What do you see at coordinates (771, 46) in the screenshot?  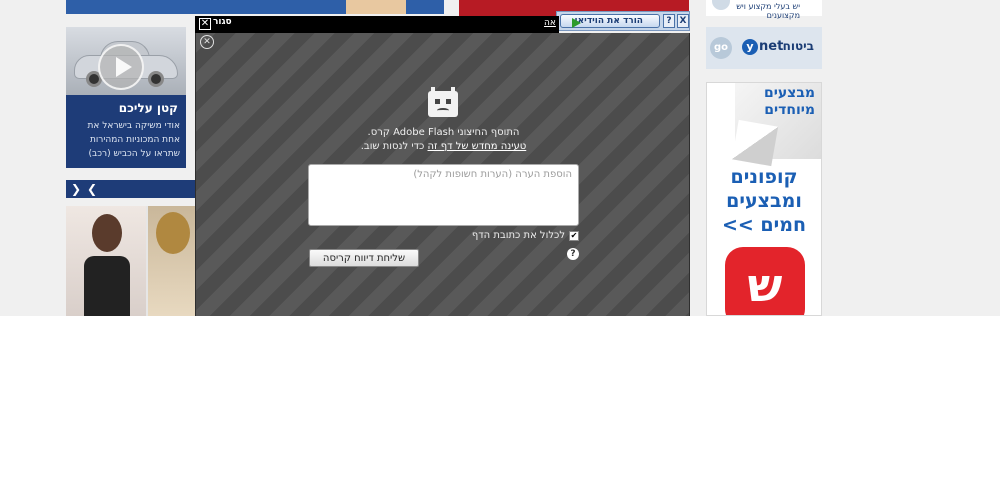 I see `ynet-logo-text: net` at bounding box center [771, 46].